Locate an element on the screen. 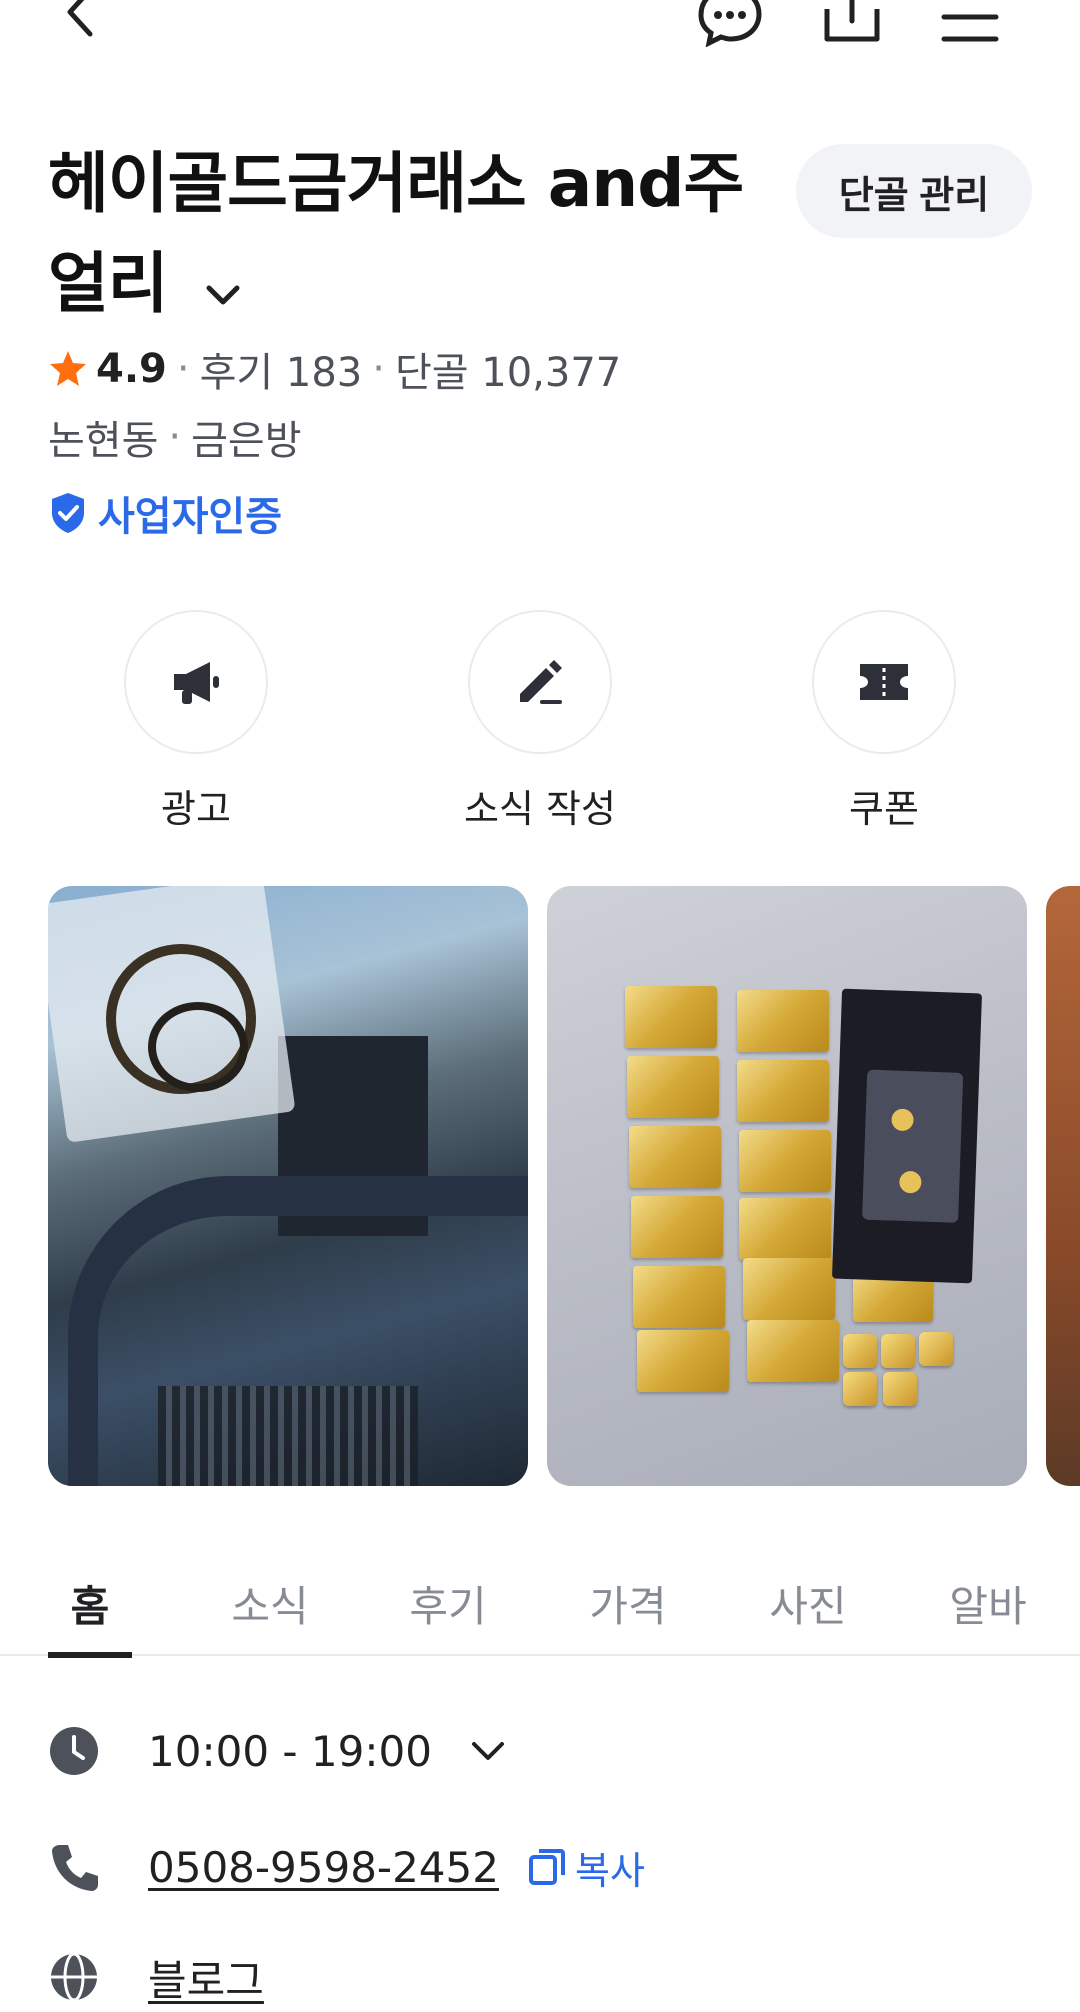 The image size is (1080, 2012). tab-home: 홈 is located at coordinates (90, 1604).